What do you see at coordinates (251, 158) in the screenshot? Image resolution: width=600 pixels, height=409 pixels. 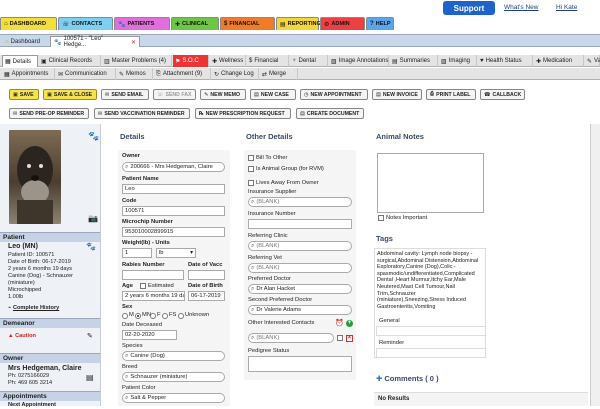 I see `bill-to-other-checkbox` at bounding box center [251, 158].